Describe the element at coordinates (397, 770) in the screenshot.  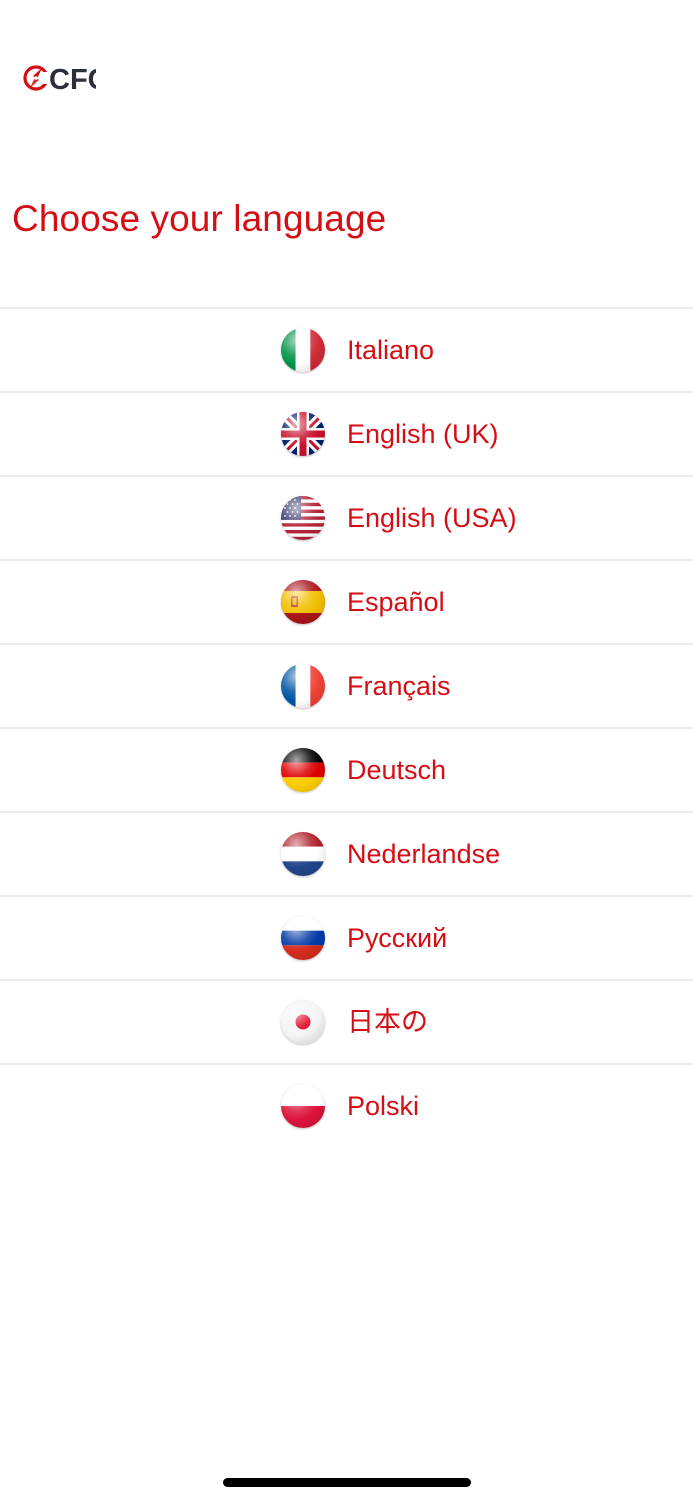
I see `language-label: Deutsch` at that location.